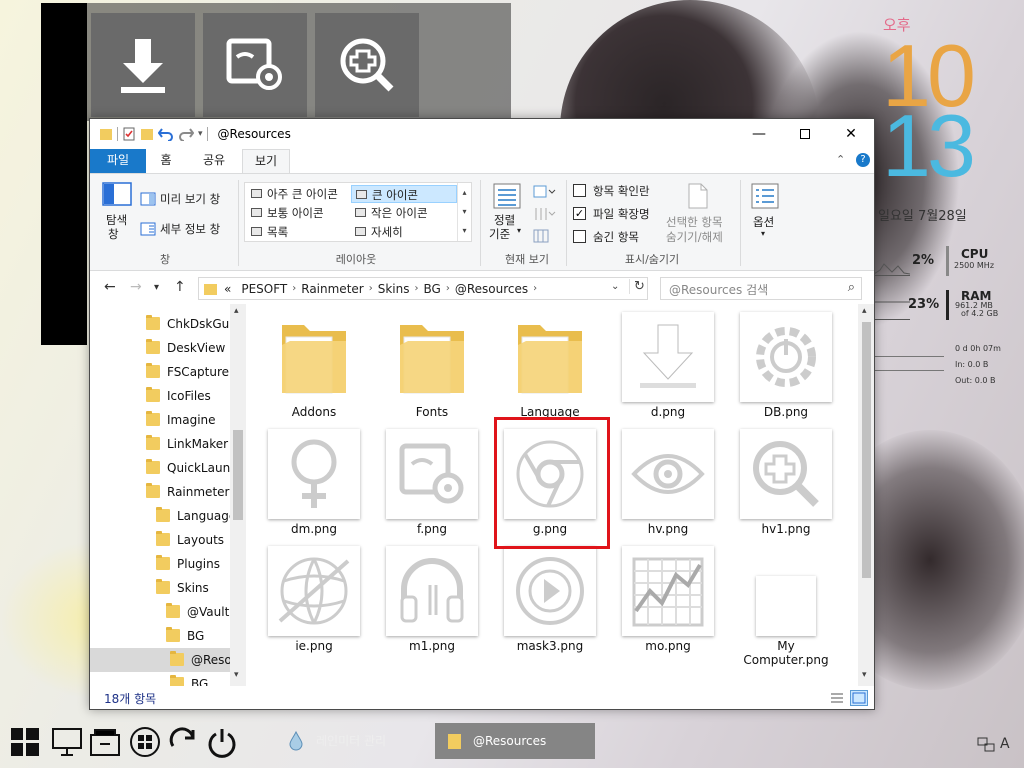 The image size is (1024, 768). Describe the element at coordinates (156, 287) in the screenshot. I see `recent-locations-button: ▾` at that location.